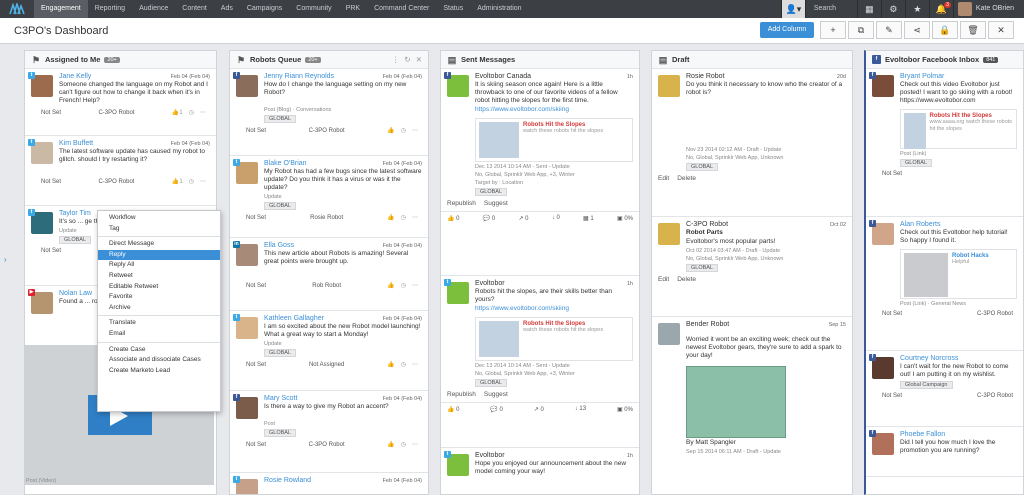 The image size is (1024, 495). Describe the element at coordinates (159, 255) in the screenshot. I see `menu-item-reply: Reply` at that location.